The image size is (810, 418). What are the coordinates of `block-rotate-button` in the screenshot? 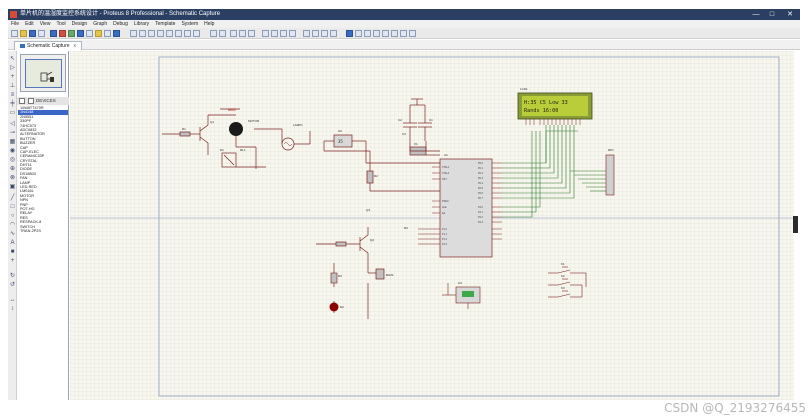 It's located at (283, 33).